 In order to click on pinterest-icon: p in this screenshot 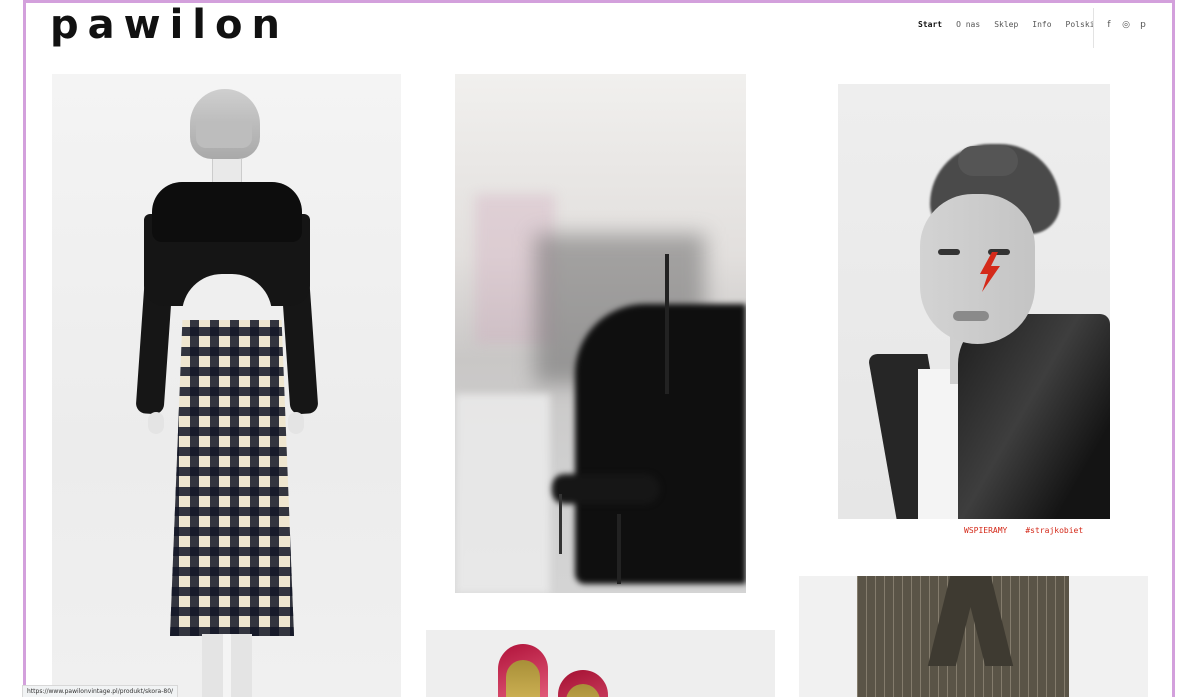, I will do `click(1143, 25)`.